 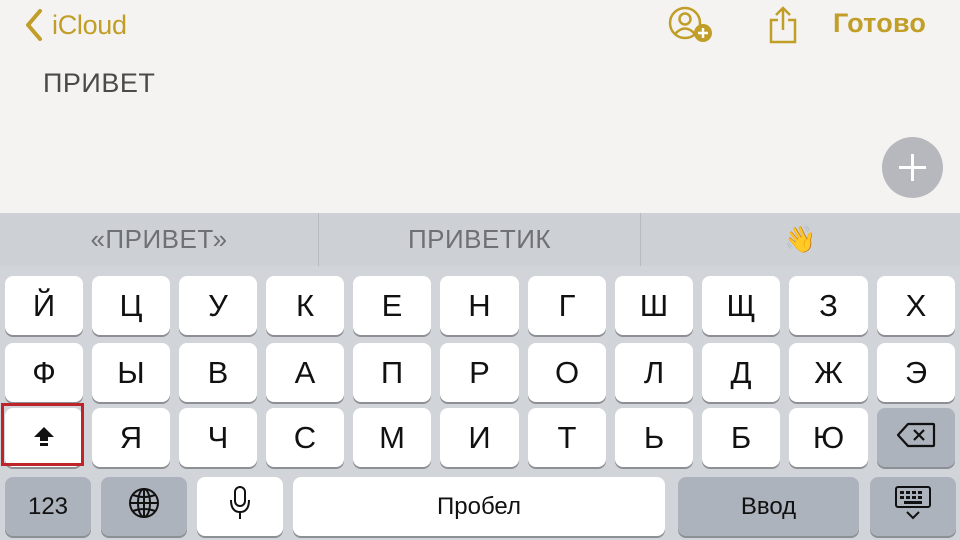 What do you see at coordinates (479, 437) in the screenshot?
I see `key-letter: И` at bounding box center [479, 437].